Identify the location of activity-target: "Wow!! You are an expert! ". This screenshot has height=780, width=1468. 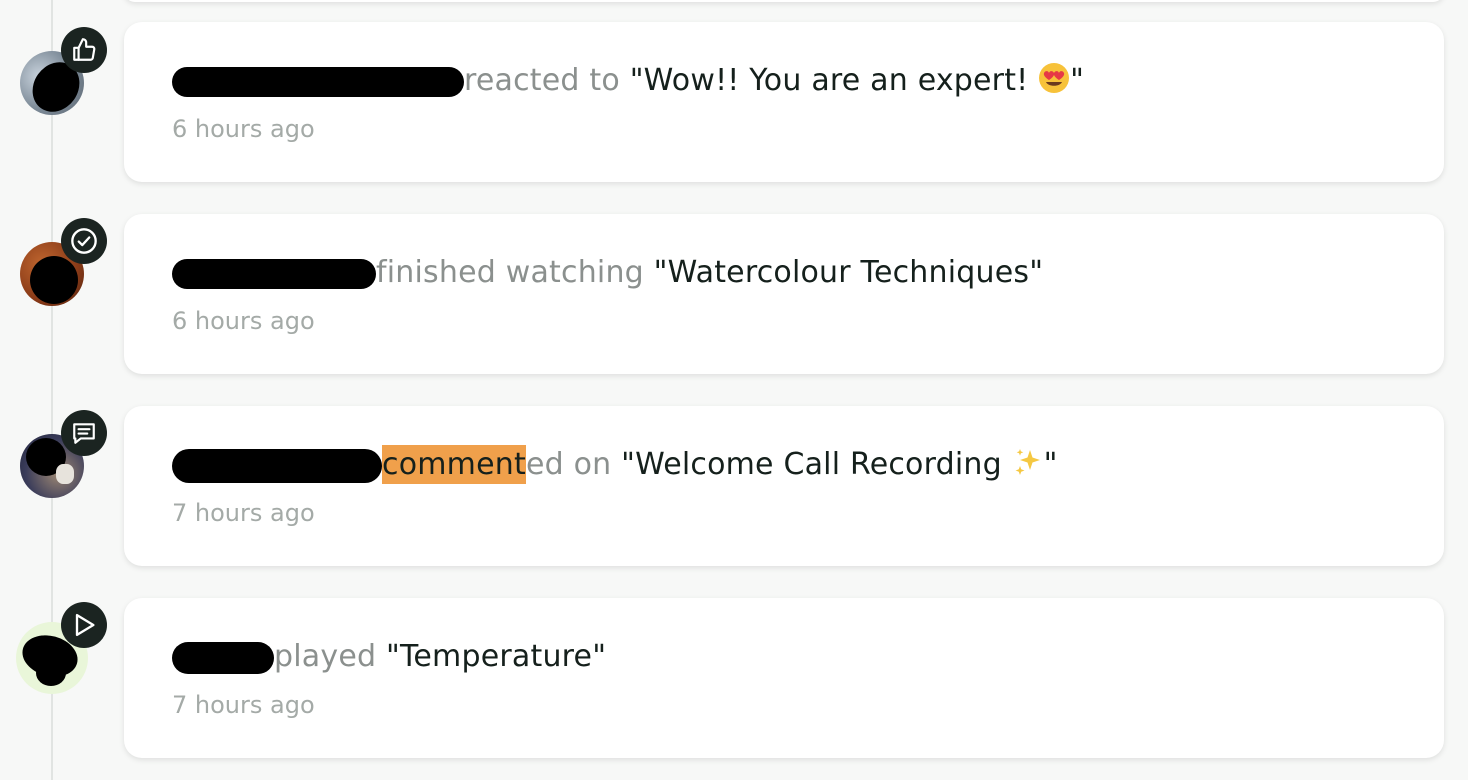
(857, 80).